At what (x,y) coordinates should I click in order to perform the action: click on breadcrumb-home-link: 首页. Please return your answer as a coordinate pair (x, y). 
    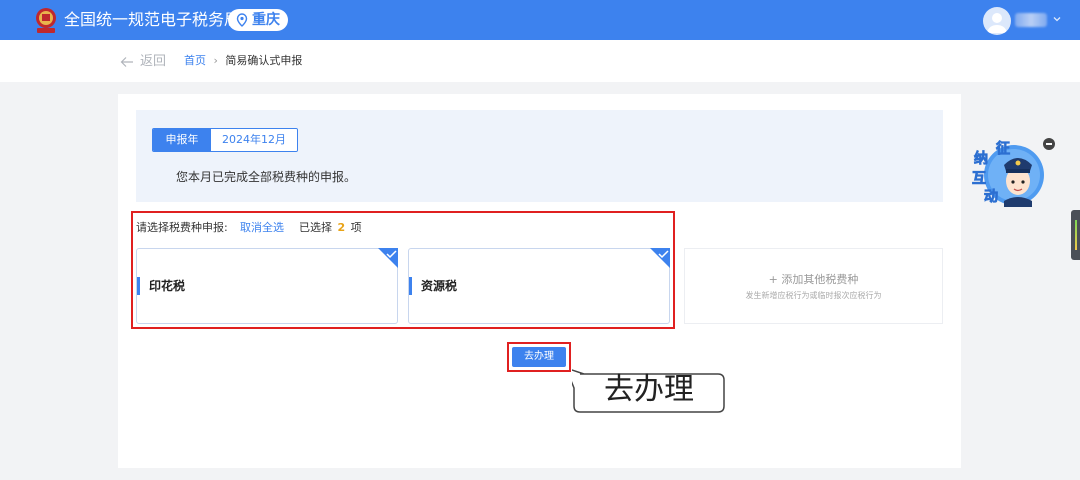
    Looking at the image, I should click on (195, 60).